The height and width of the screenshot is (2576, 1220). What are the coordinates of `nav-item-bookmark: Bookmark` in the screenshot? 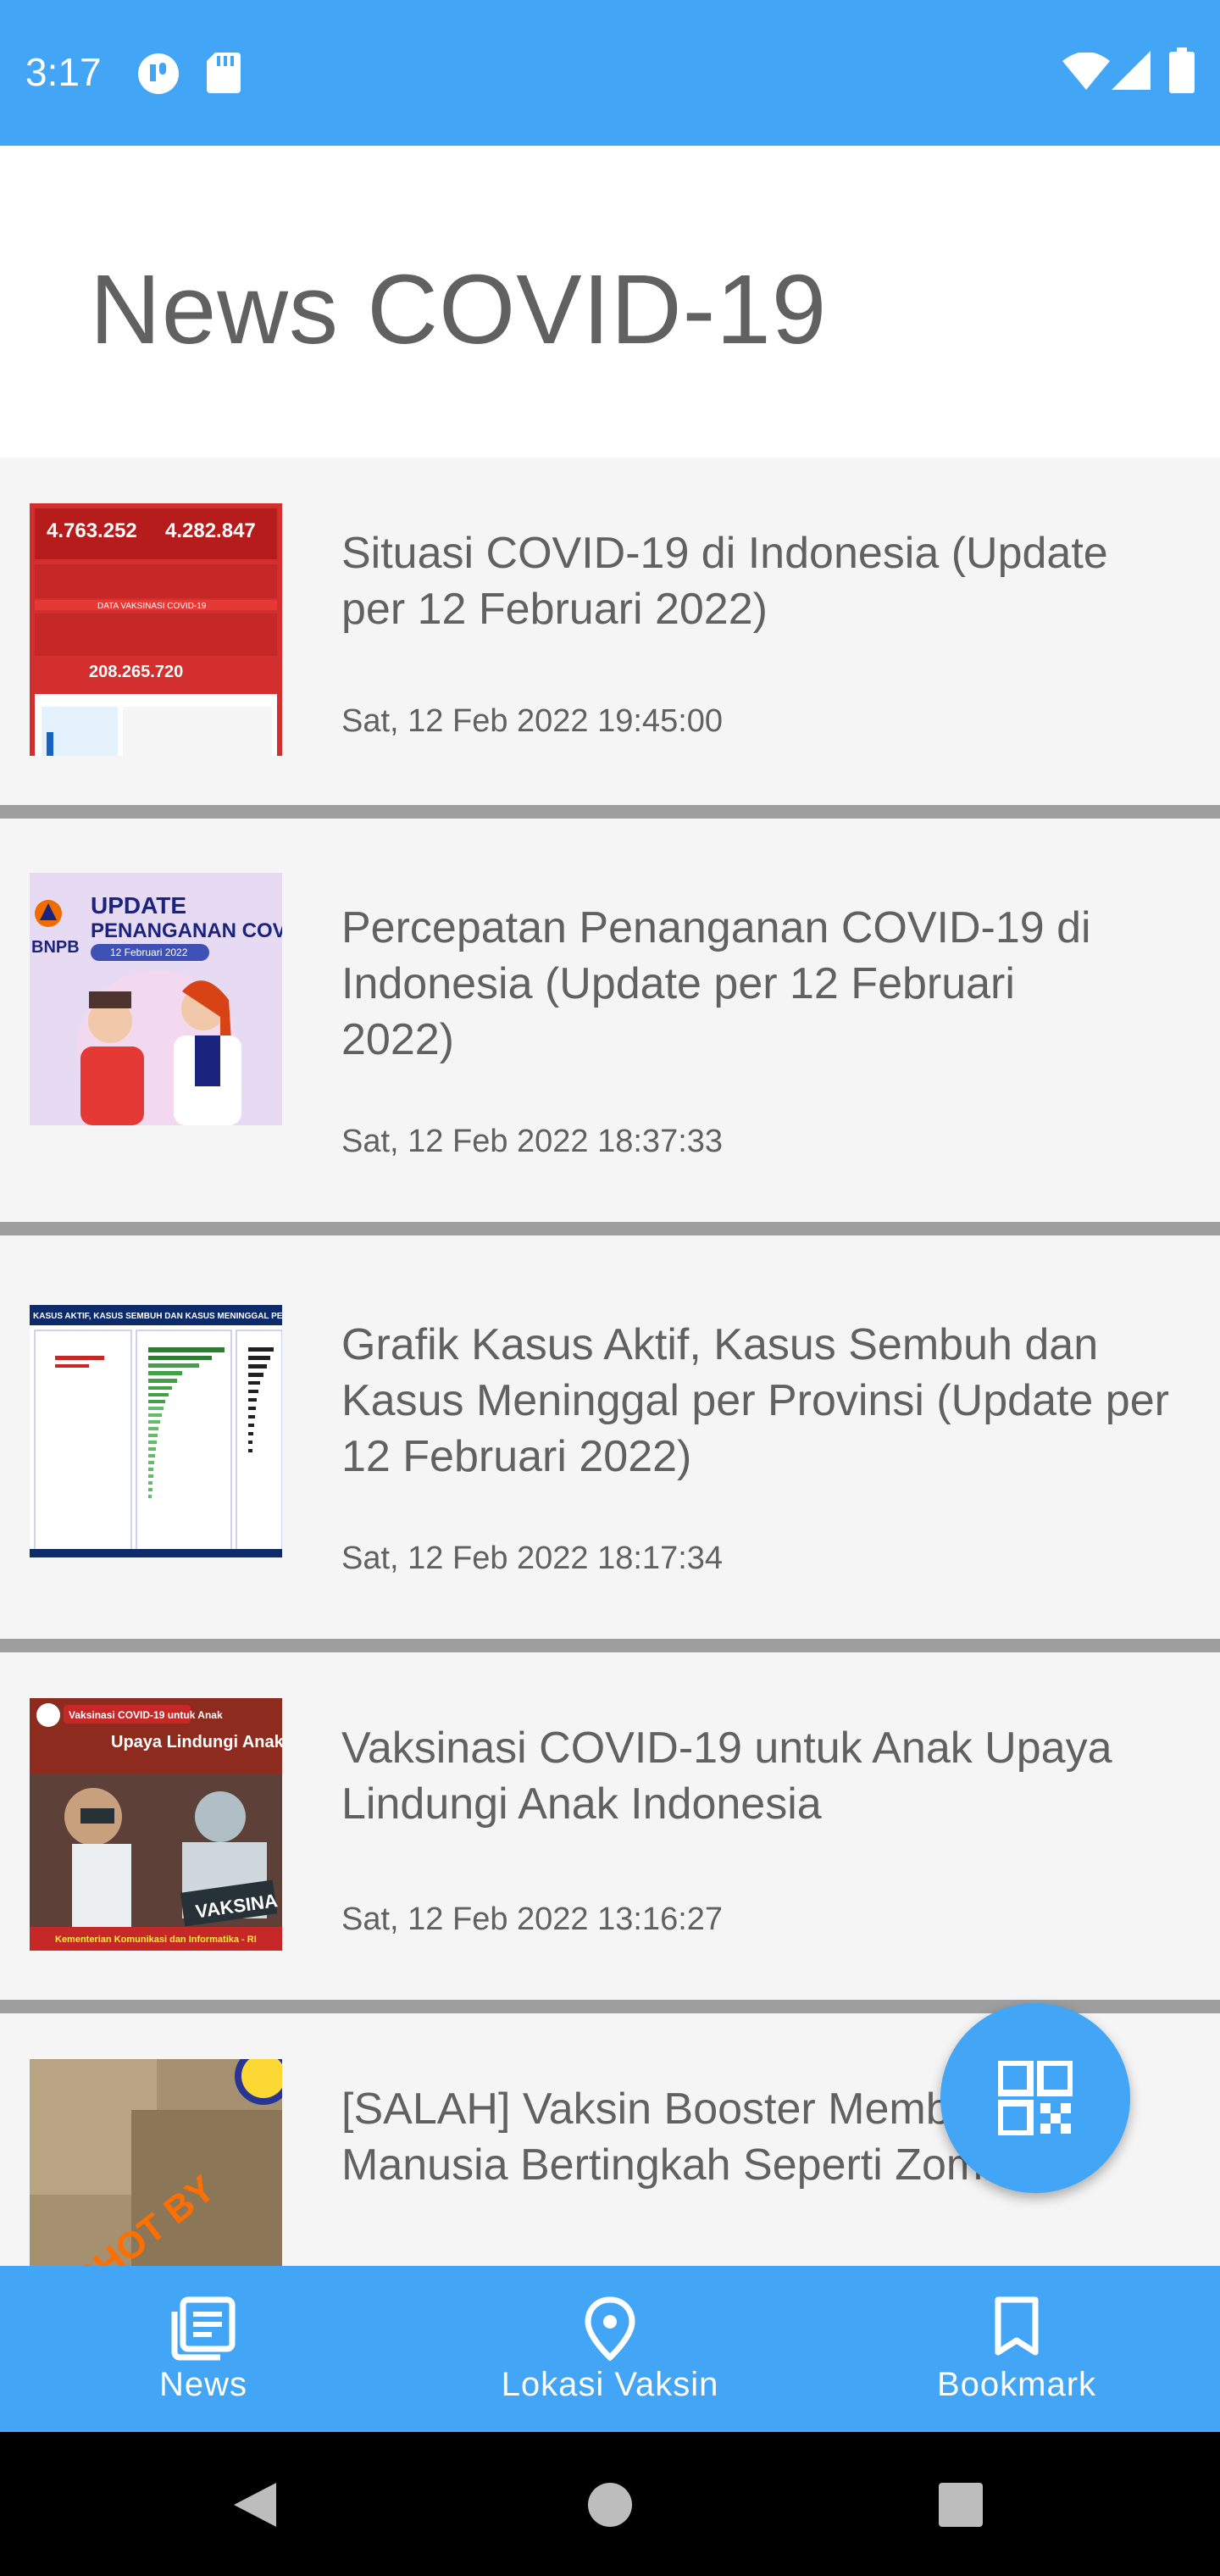 It's located at (1016, 2349).